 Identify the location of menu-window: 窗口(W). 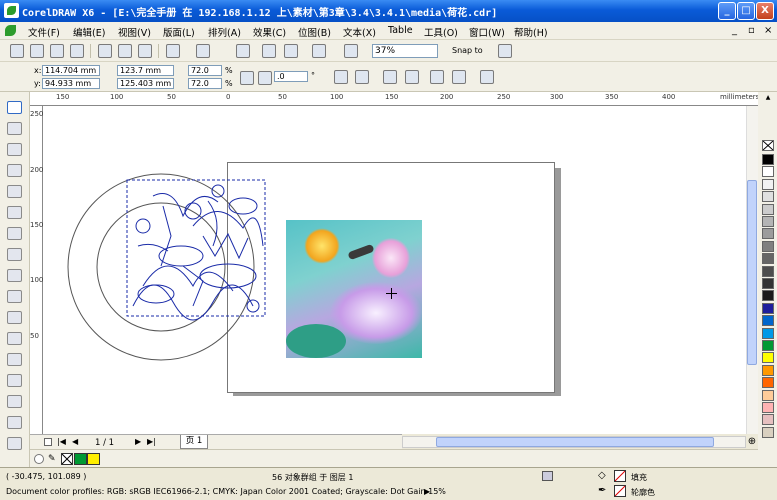
(487, 32).